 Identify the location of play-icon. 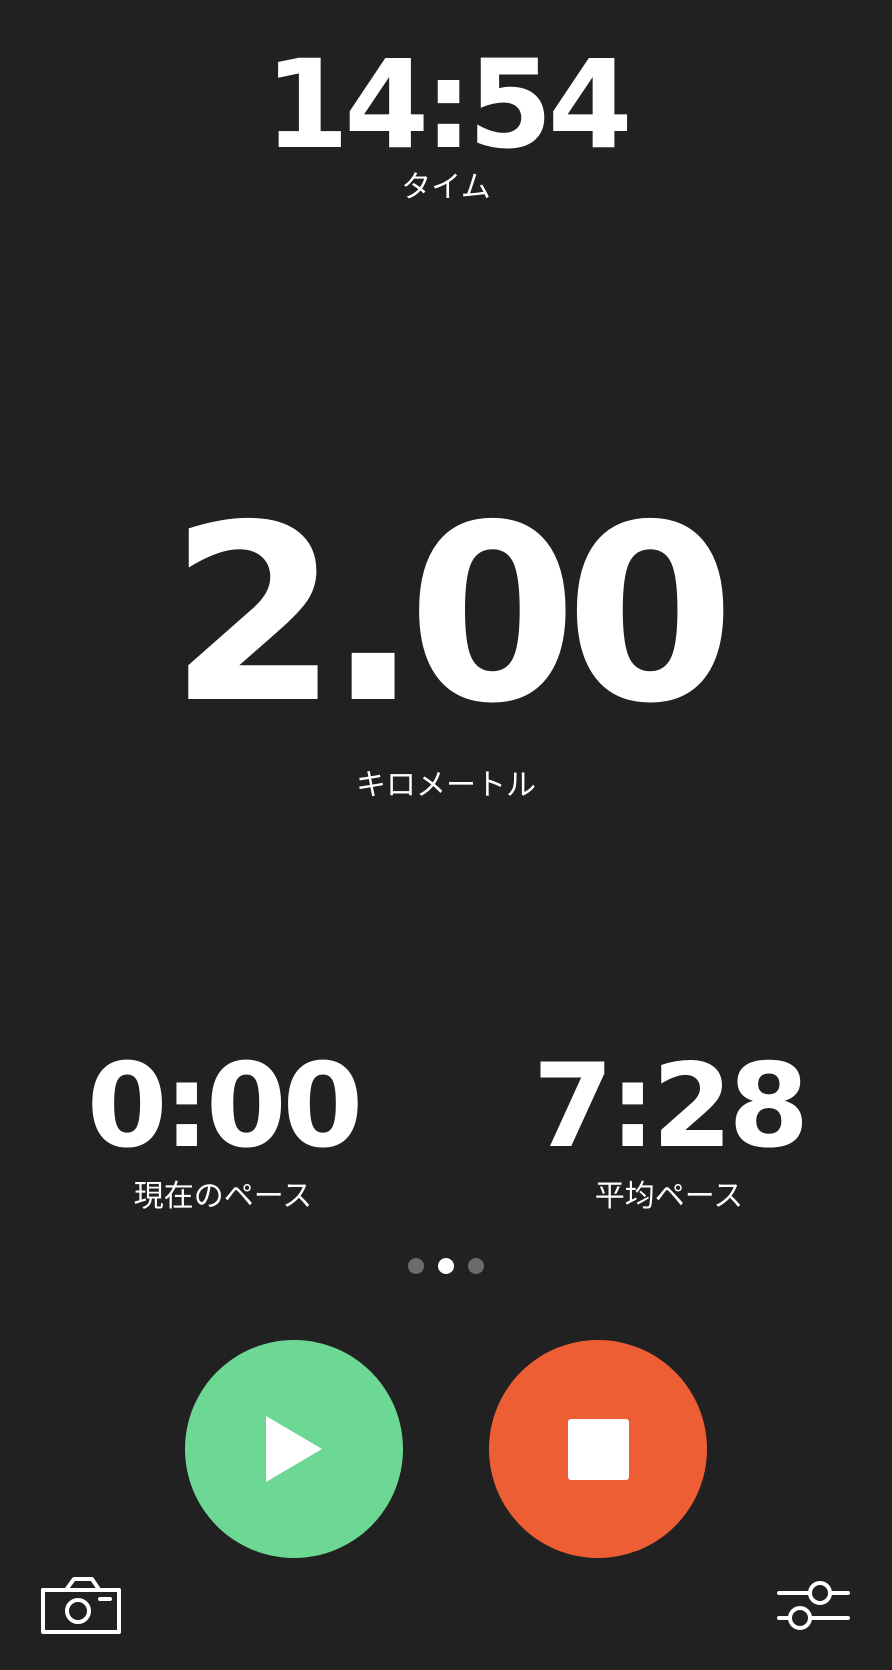
(294, 1449).